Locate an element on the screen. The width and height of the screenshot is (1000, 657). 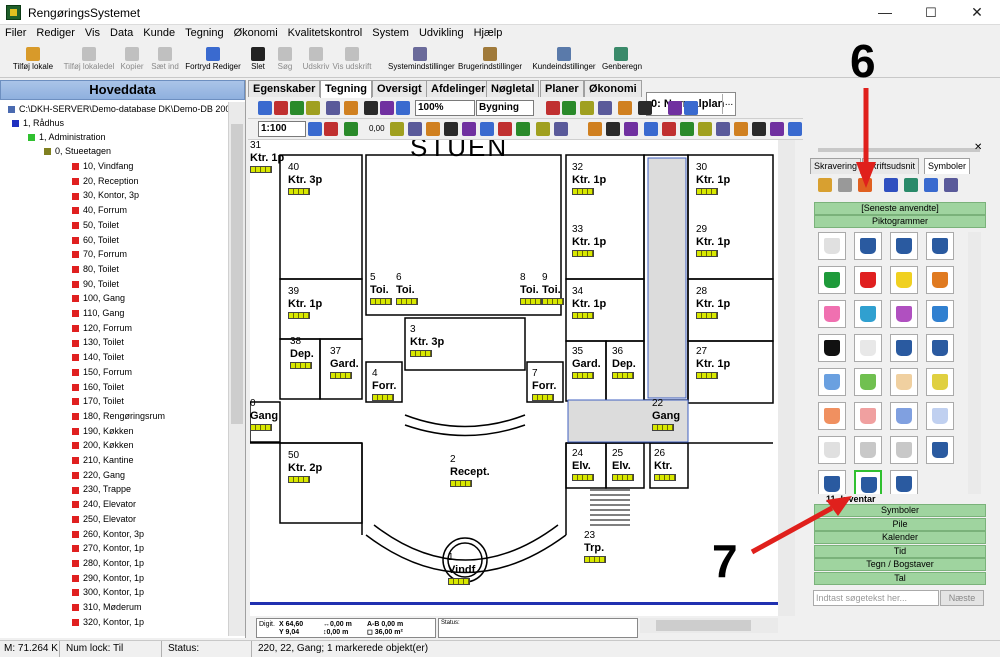
annotation-seven: 7 is located at coordinates (725, 561).